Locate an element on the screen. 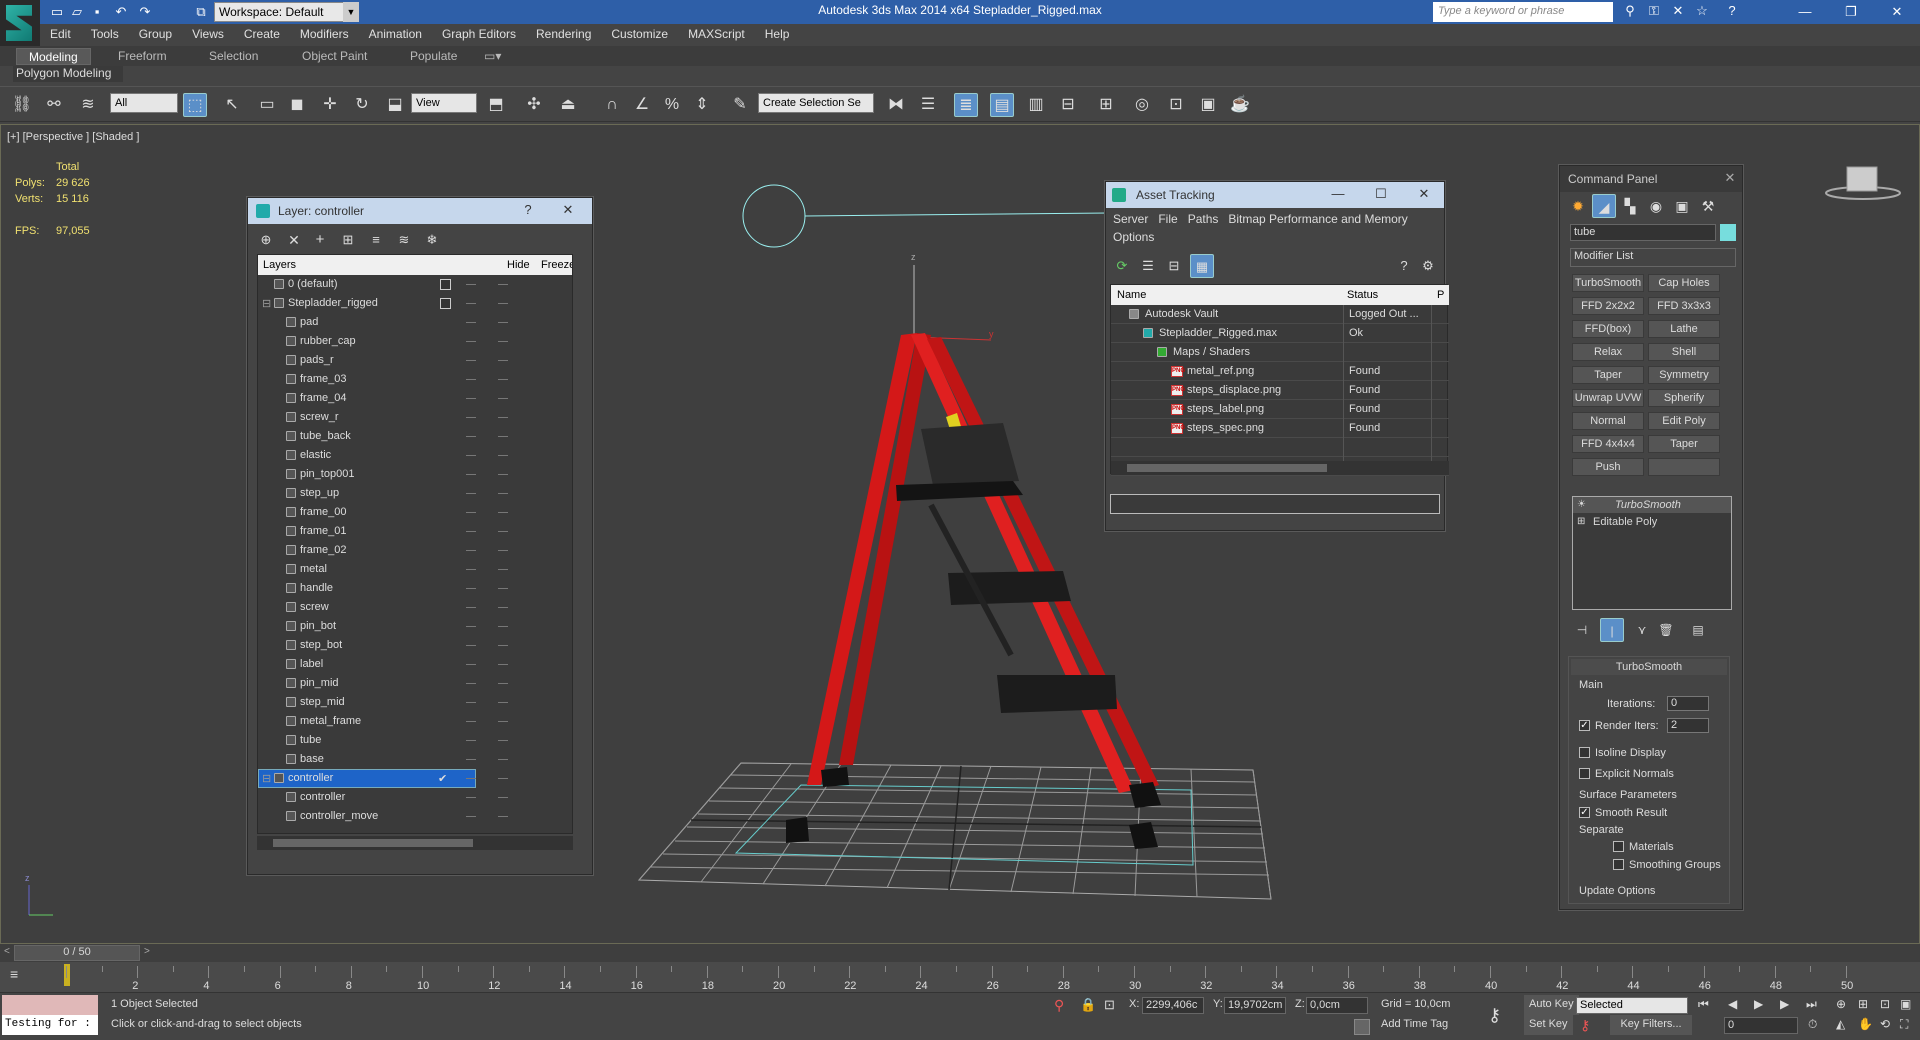  edit-named-selection-icon: ✎ is located at coordinates (740, 105).